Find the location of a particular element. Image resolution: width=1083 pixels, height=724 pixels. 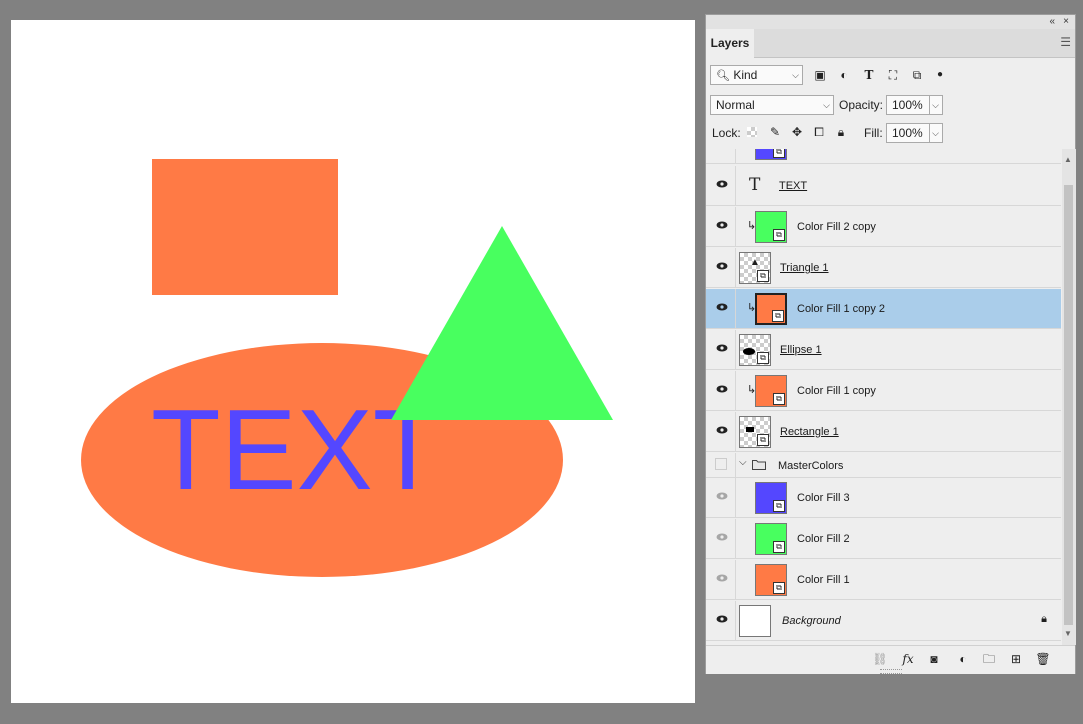

lock-row: Lock: ✎ ✥ ⧠ 🔒︎ Fill: 100% ⌵ is located at coordinates (890, 135).